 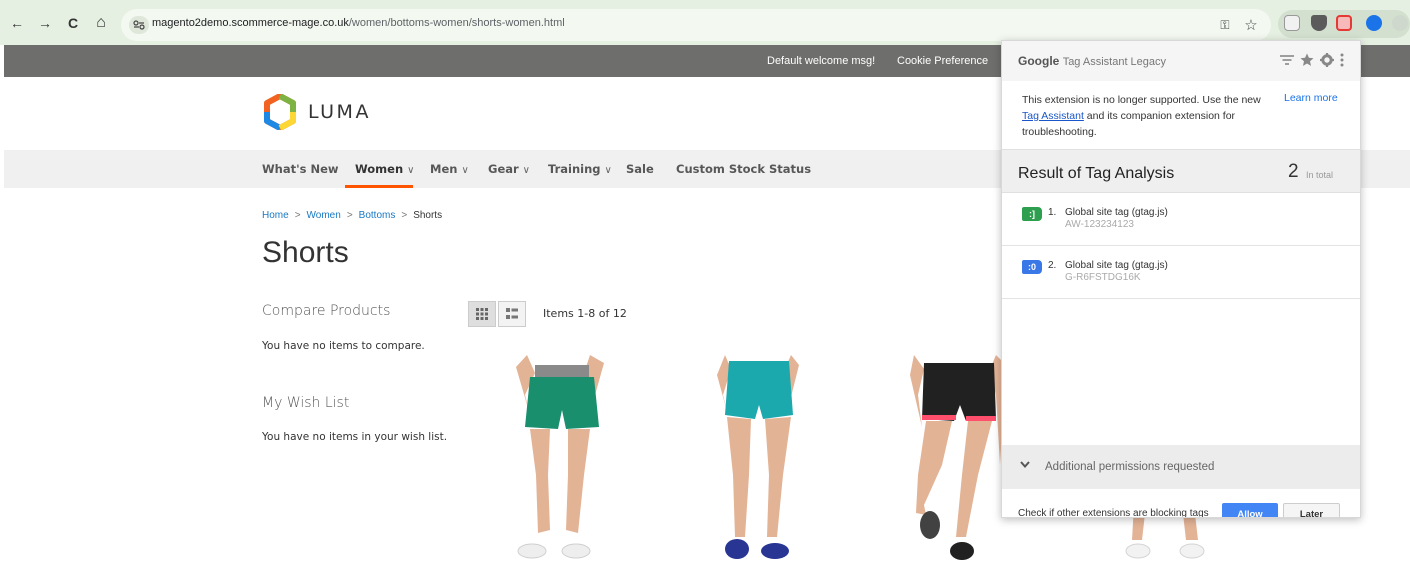 I want to click on toolbar-amount: Items 1-8 of 12, so click(x=585, y=313).